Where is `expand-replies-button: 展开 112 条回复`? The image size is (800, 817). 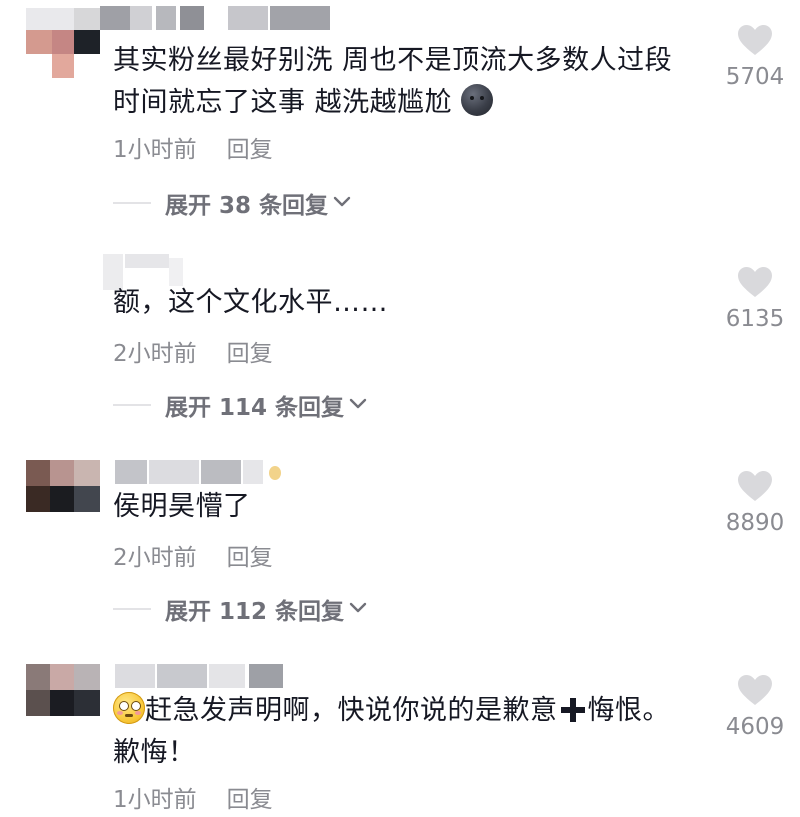 expand-replies-button: 展开 112 条回复 is located at coordinates (240, 608).